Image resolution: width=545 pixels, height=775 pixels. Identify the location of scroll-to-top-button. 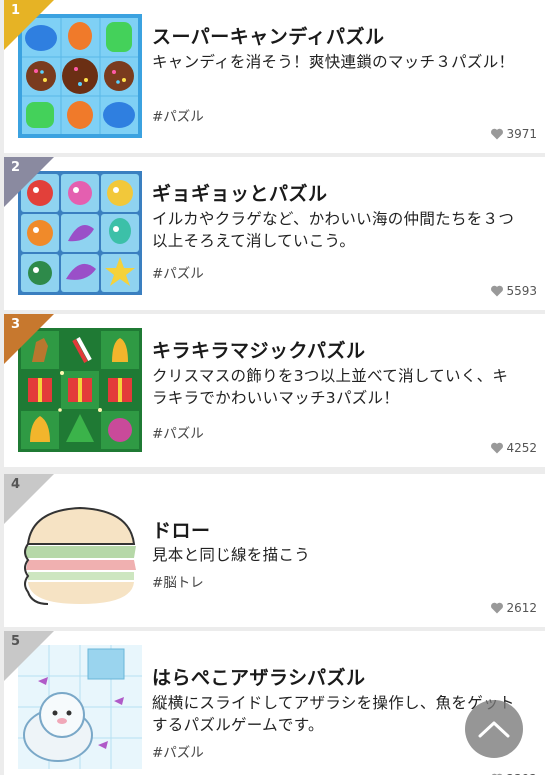
(494, 729).